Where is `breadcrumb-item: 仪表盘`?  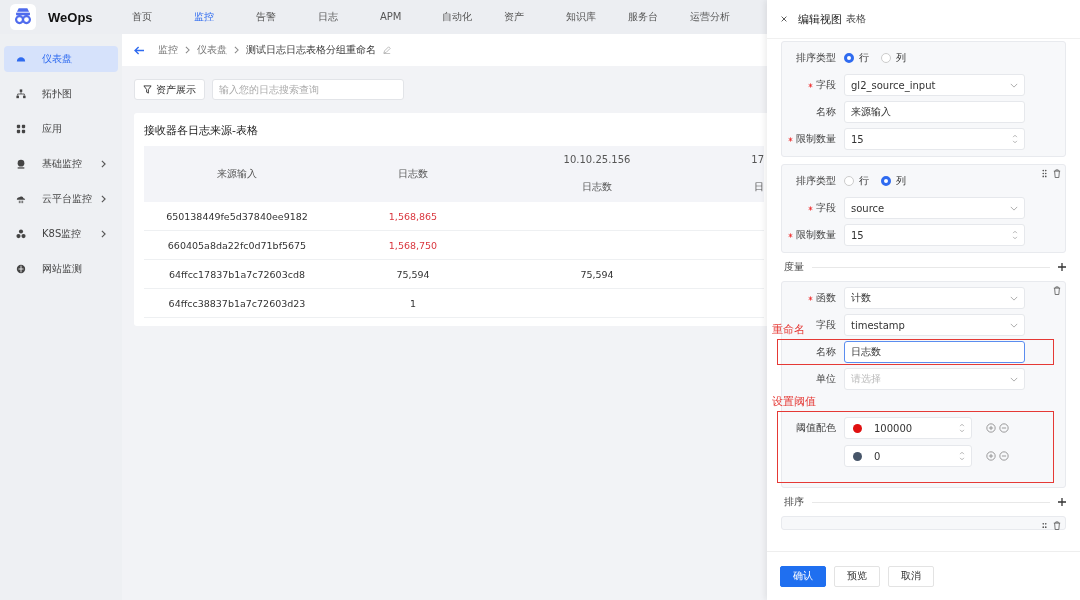 breadcrumb-item: 仪表盘 is located at coordinates (212, 50).